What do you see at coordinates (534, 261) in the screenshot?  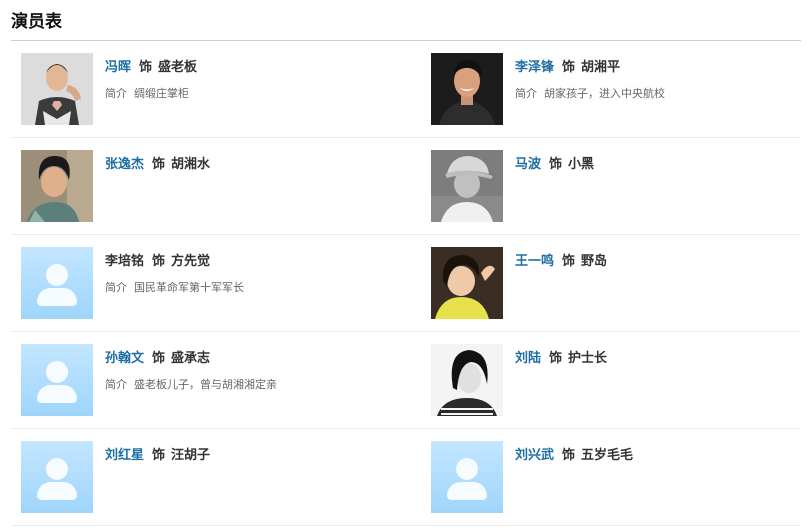 I see `actor-name-link: 王一鸣` at bounding box center [534, 261].